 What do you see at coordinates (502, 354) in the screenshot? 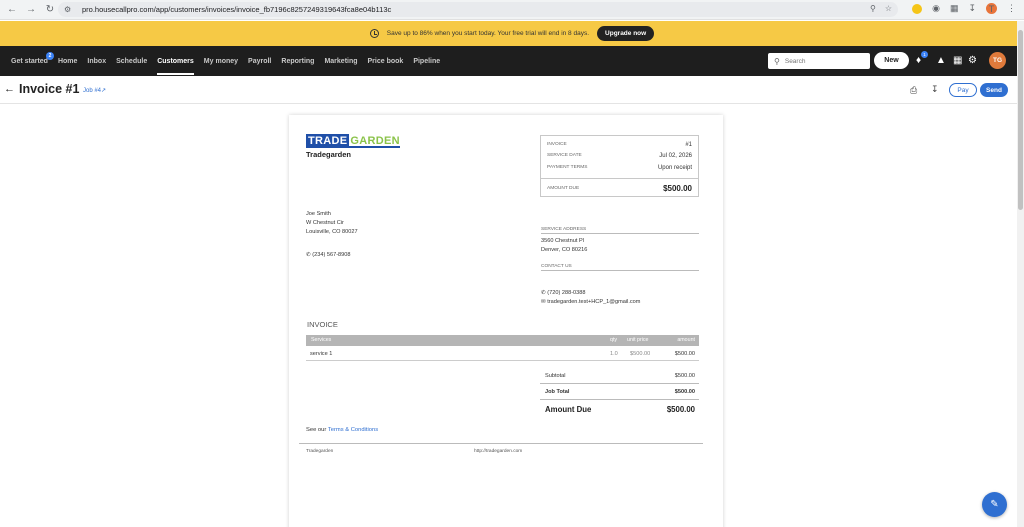
I see `table-row: service 1 1.0 $500.00 $500.00` at bounding box center [502, 354].